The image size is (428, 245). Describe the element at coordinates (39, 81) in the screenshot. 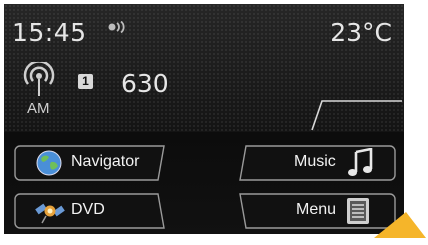

I see `radio-antenna-icon` at that location.